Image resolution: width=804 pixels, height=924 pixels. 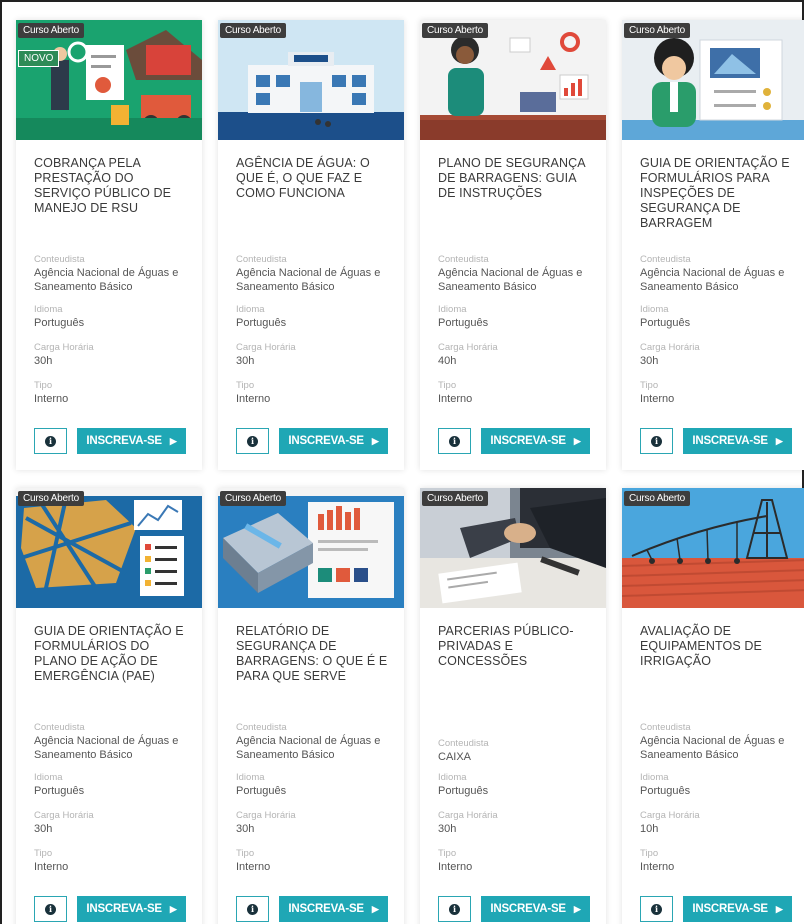 What do you see at coordinates (719, 646) in the screenshot?
I see `course-title: AVALIAÇÃO DE EQUIPAMENTOS DE IRRIGAÇÃO` at bounding box center [719, 646].